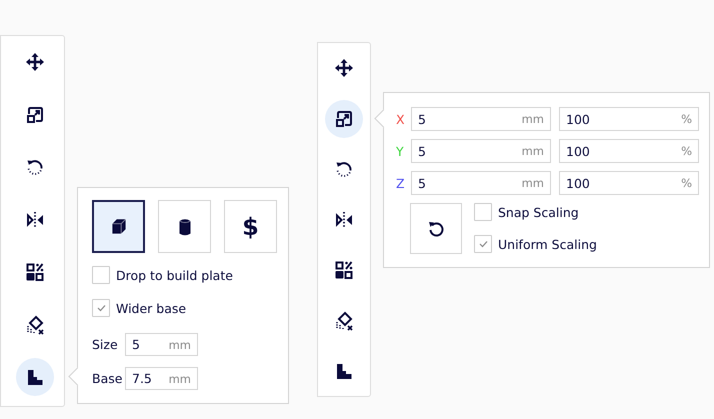  I want to click on checkbox-label: Drop to build plate, so click(174, 275).